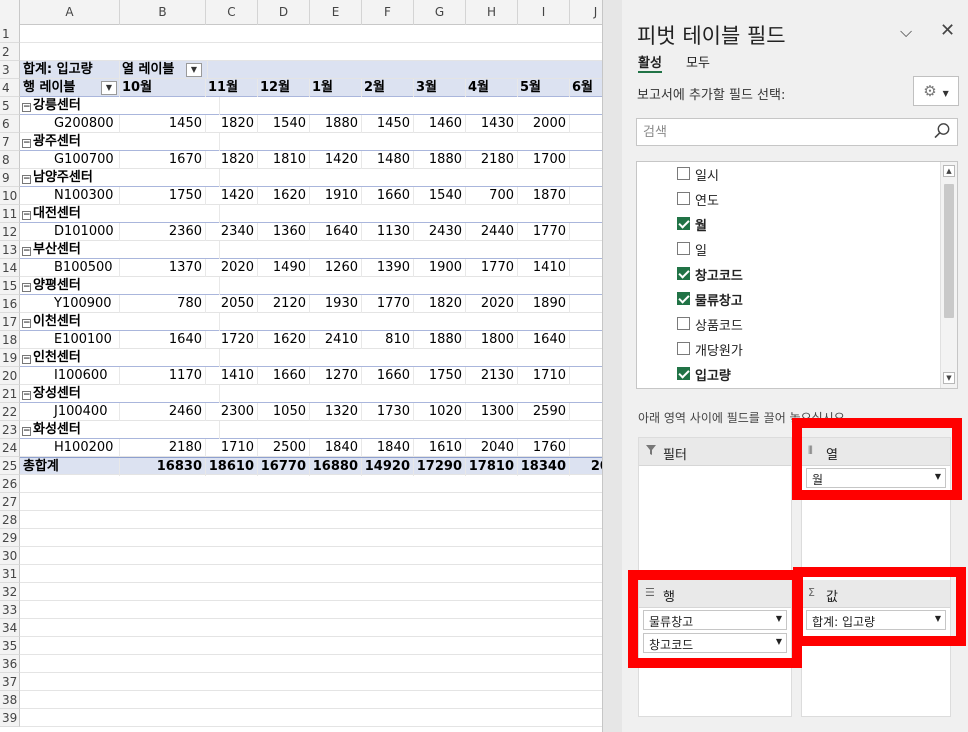 Image resolution: width=968 pixels, height=732 pixels. I want to click on warehouse-code-cell: I100600, so click(70, 376).